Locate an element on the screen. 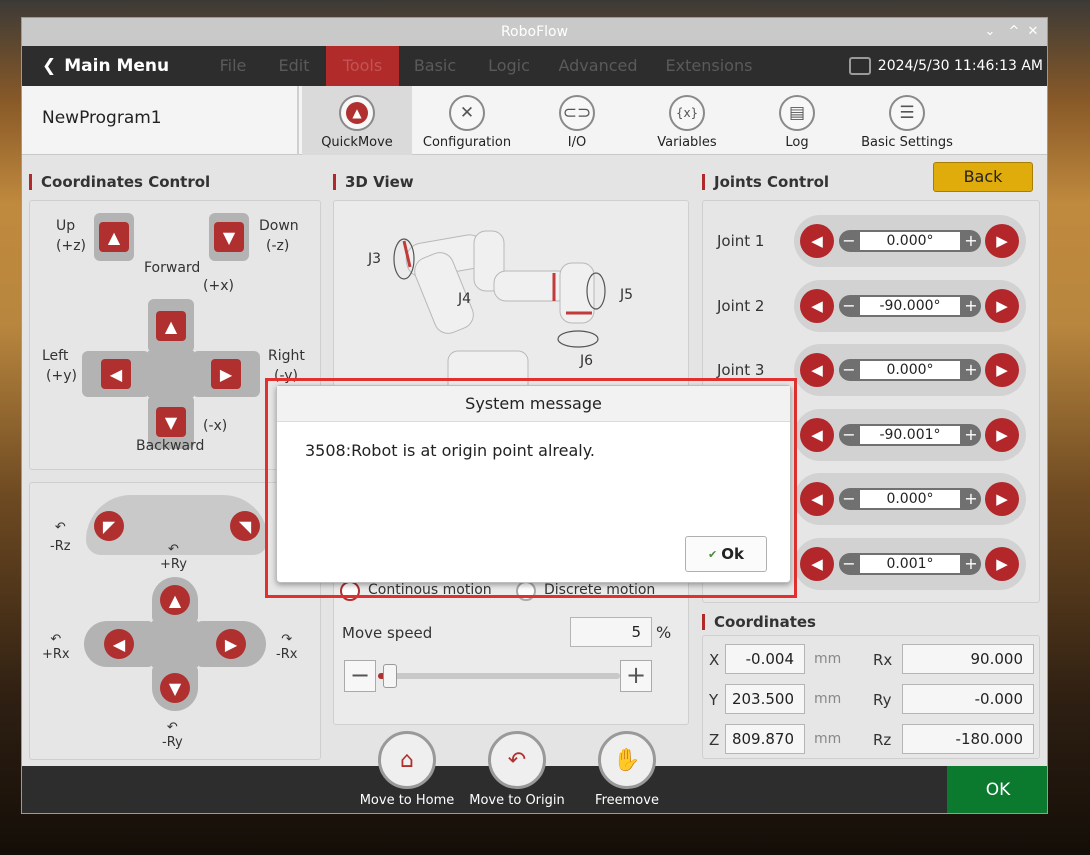 Image resolution: width=1090 pixels, height=855 pixels. tool-label: Configuration is located at coordinates (467, 142).